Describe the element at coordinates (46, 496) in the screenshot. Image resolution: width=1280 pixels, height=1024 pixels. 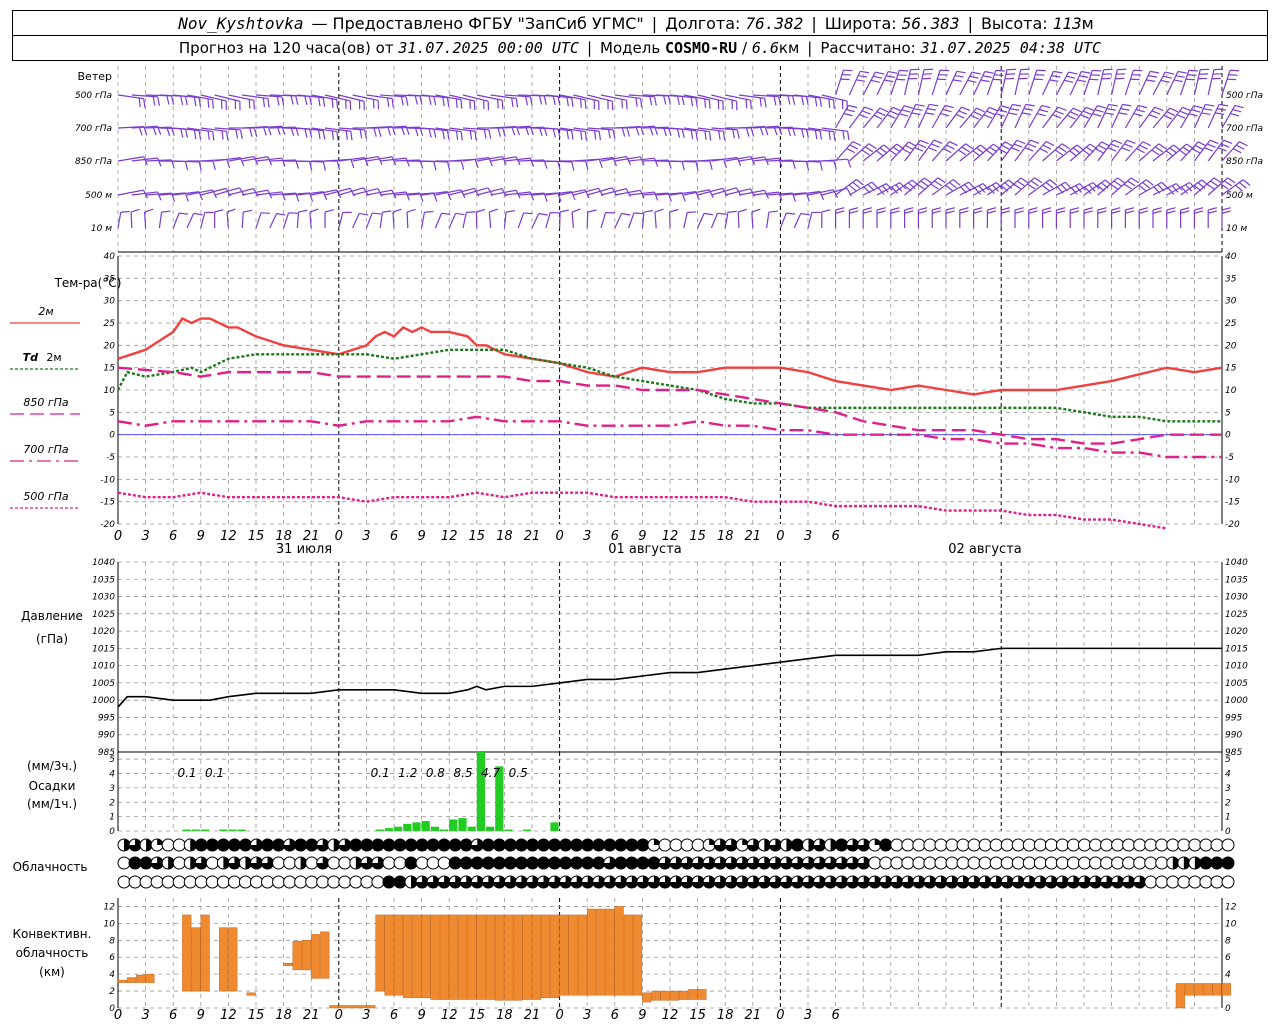
I see `legend-label: 500 гПа` at that location.